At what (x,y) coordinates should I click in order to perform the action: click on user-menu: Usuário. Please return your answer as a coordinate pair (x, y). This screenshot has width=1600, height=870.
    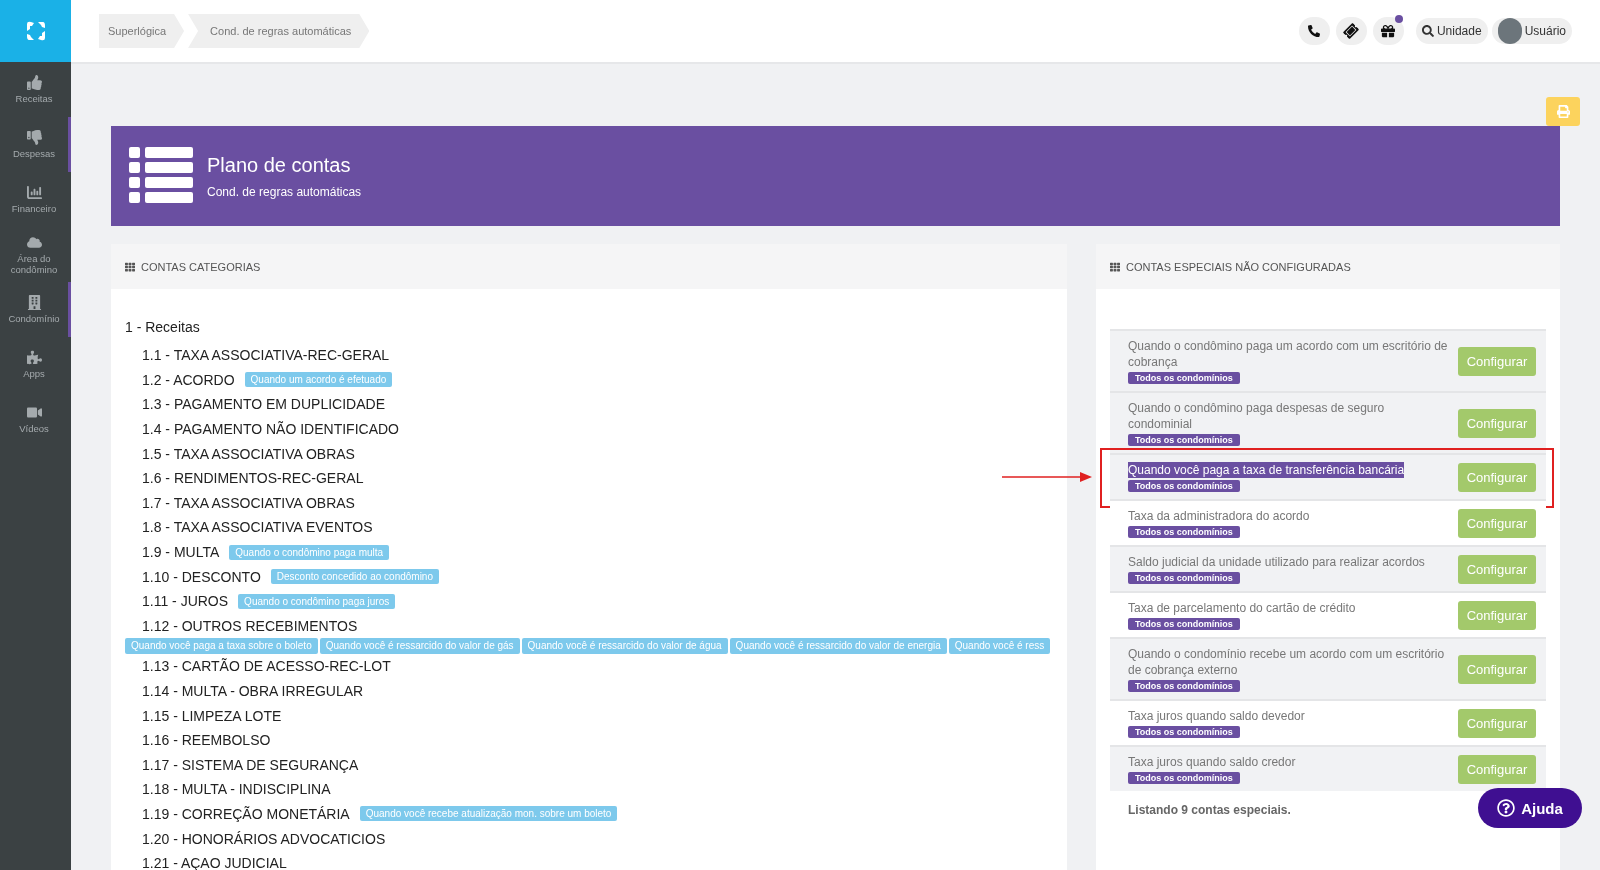
    Looking at the image, I should click on (1531, 31).